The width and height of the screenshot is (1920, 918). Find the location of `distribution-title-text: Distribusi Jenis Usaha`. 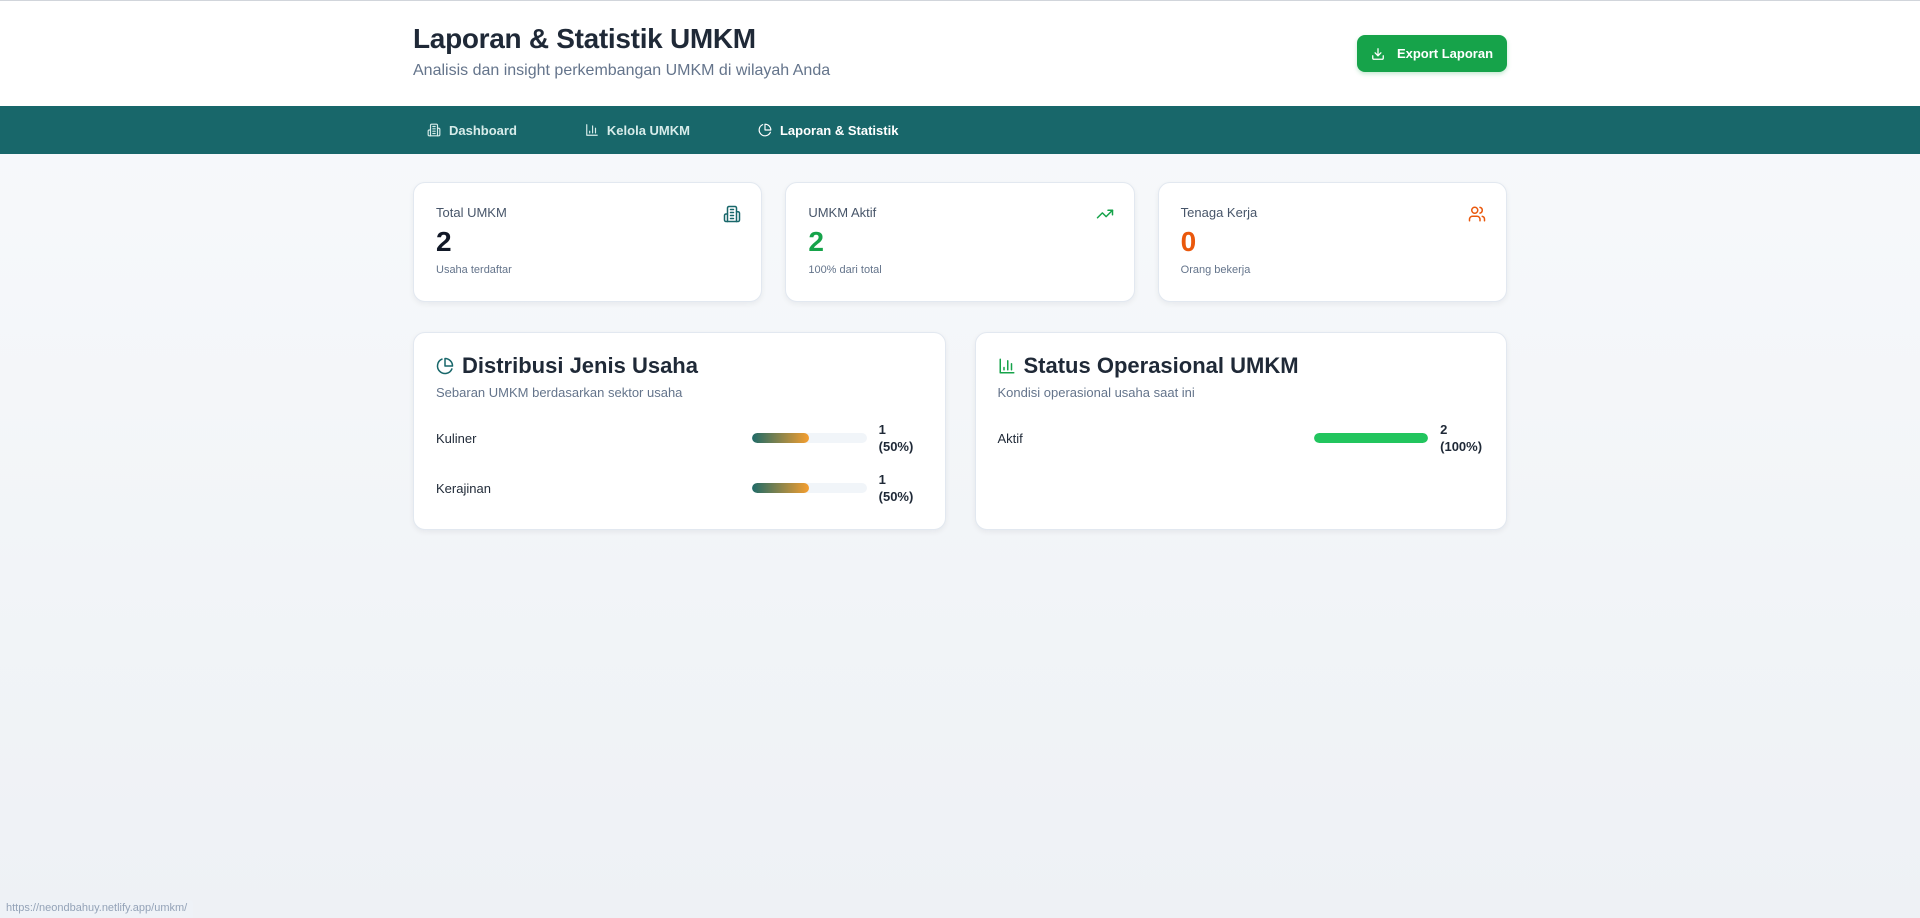

distribution-title-text: Distribusi Jenis Usaha is located at coordinates (580, 365).